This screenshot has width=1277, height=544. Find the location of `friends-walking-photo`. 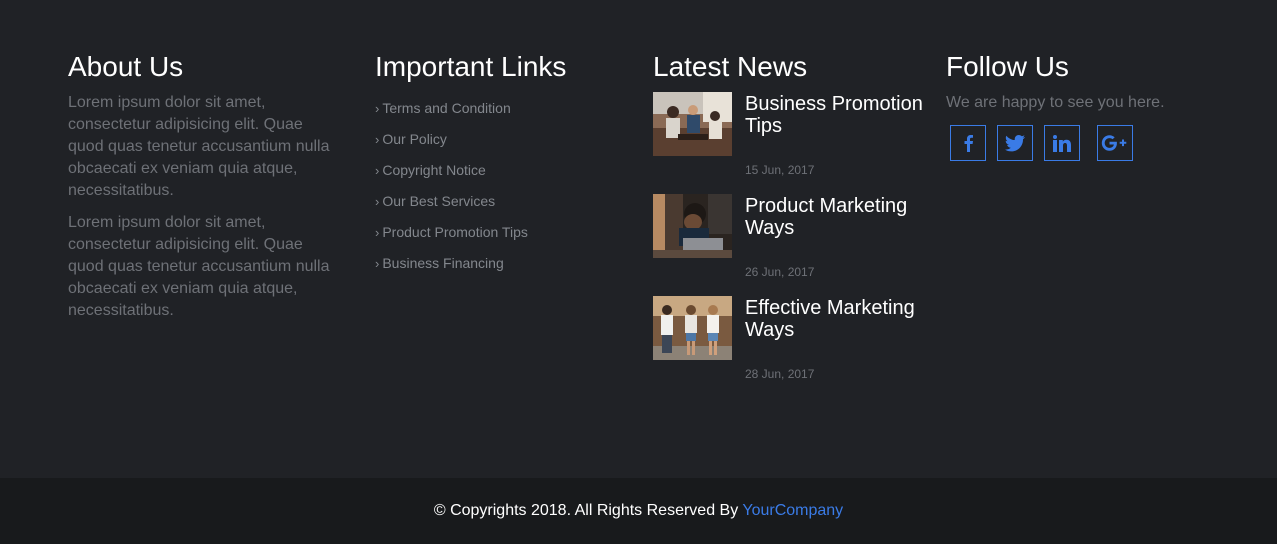

friends-walking-photo is located at coordinates (692, 328).